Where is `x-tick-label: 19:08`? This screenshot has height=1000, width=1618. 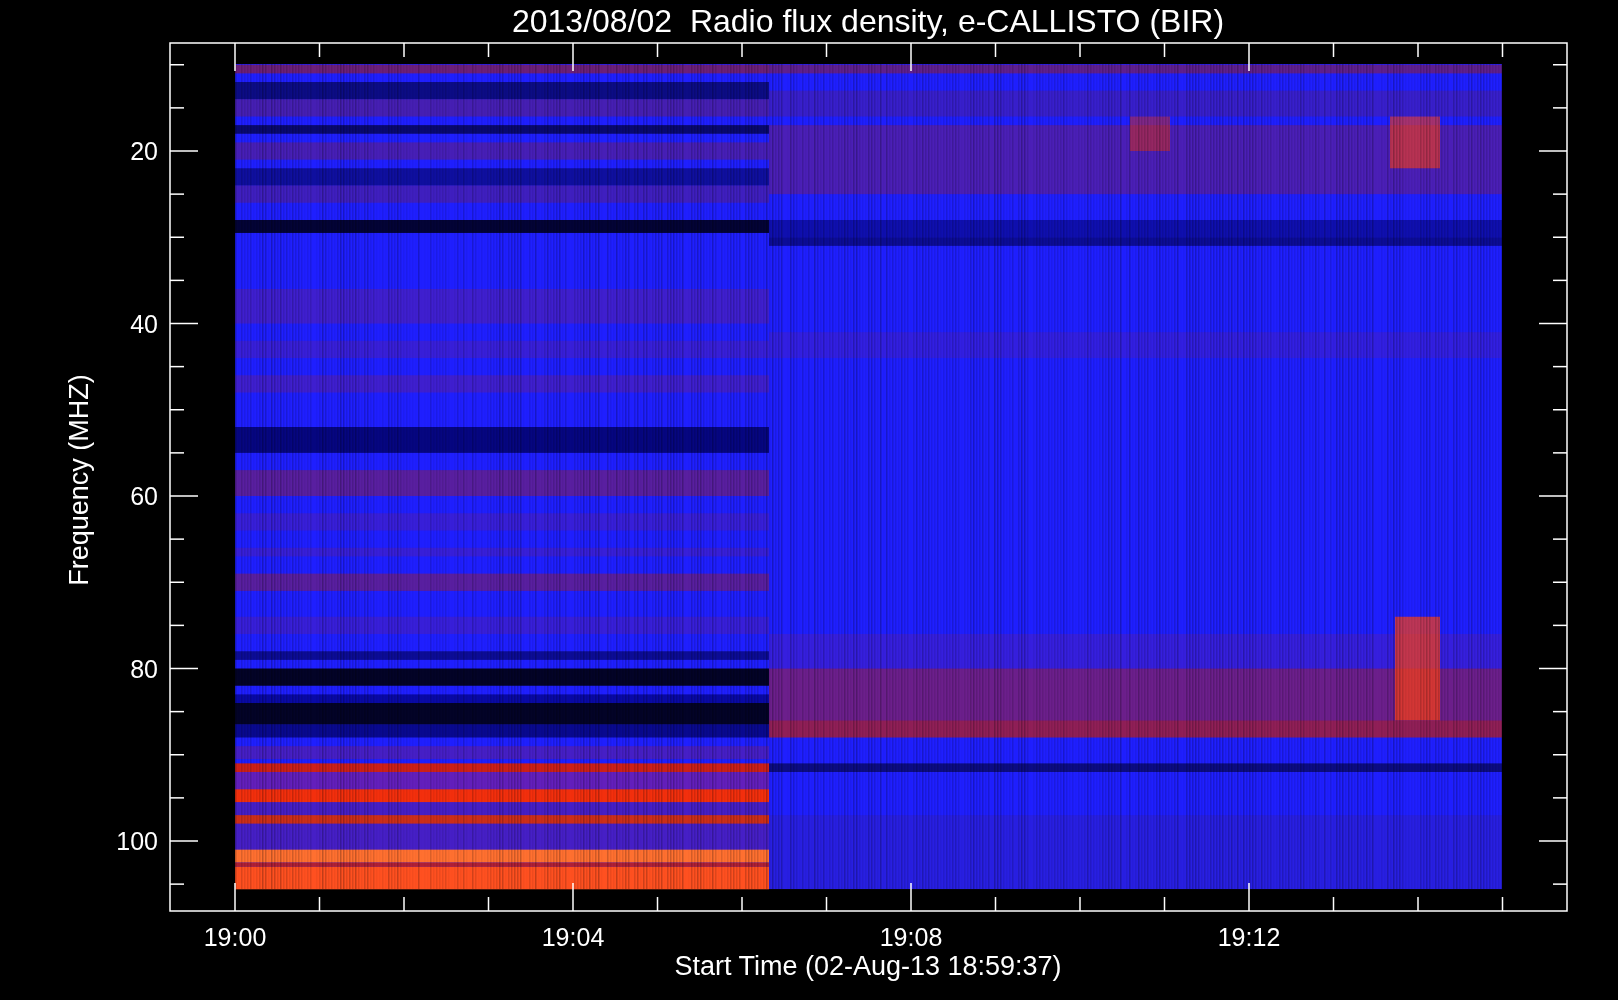 x-tick-label: 19:08 is located at coordinates (911, 937).